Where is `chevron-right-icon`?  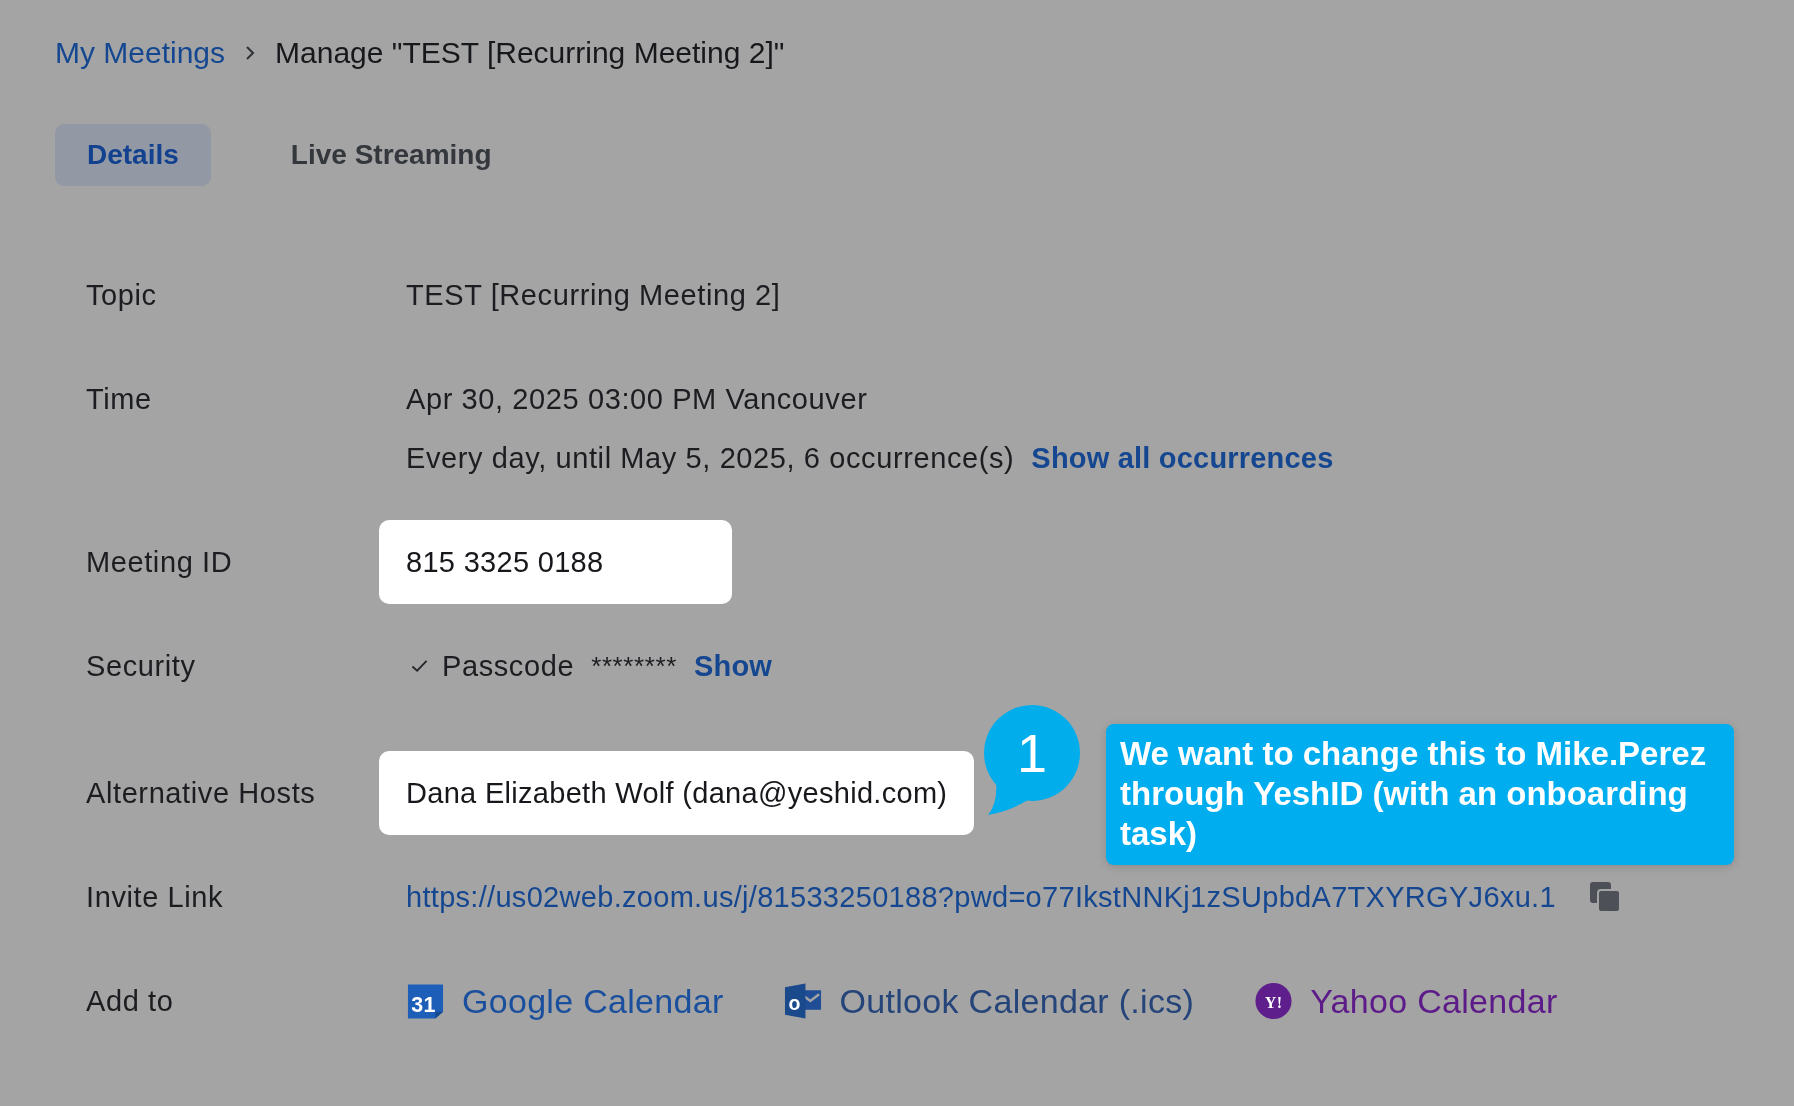
chevron-right-icon is located at coordinates (250, 53).